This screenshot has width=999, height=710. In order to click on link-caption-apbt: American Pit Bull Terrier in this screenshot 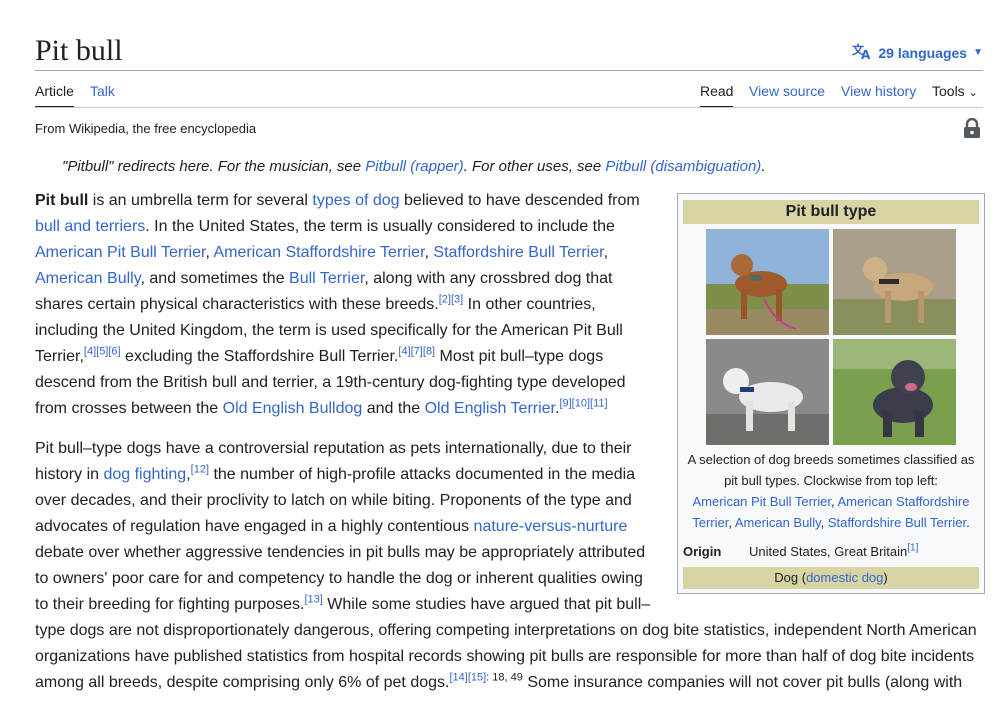, I will do `click(762, 501)`.